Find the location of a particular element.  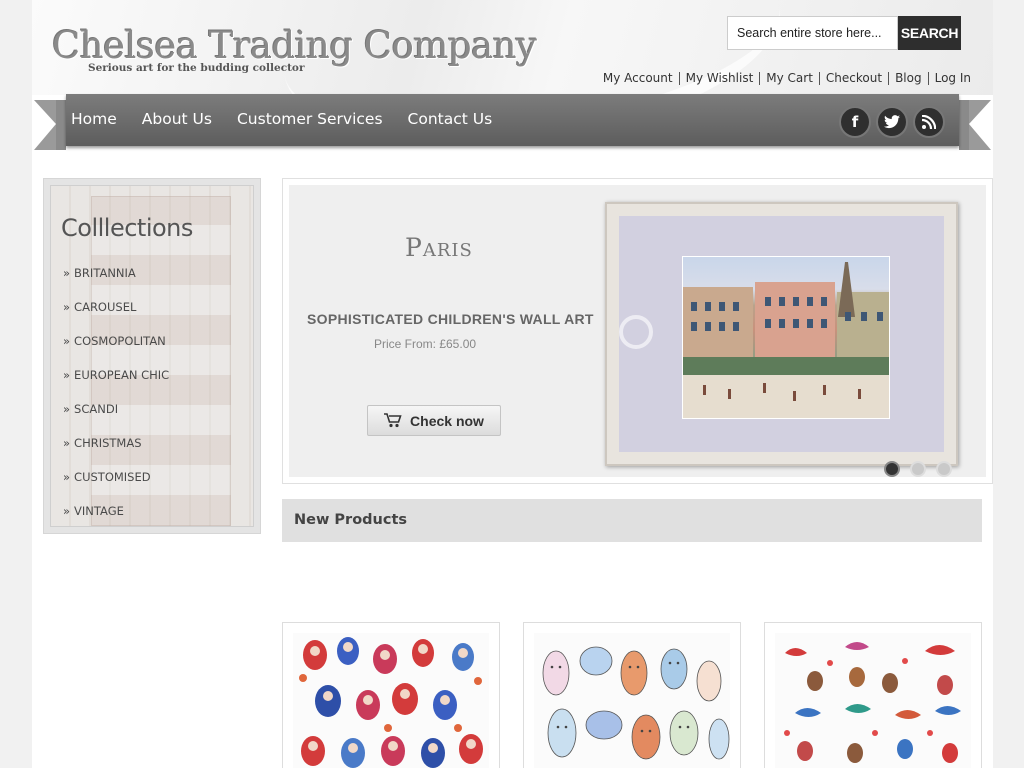

check-now-button: Check now is located at coordinates (434, 420).